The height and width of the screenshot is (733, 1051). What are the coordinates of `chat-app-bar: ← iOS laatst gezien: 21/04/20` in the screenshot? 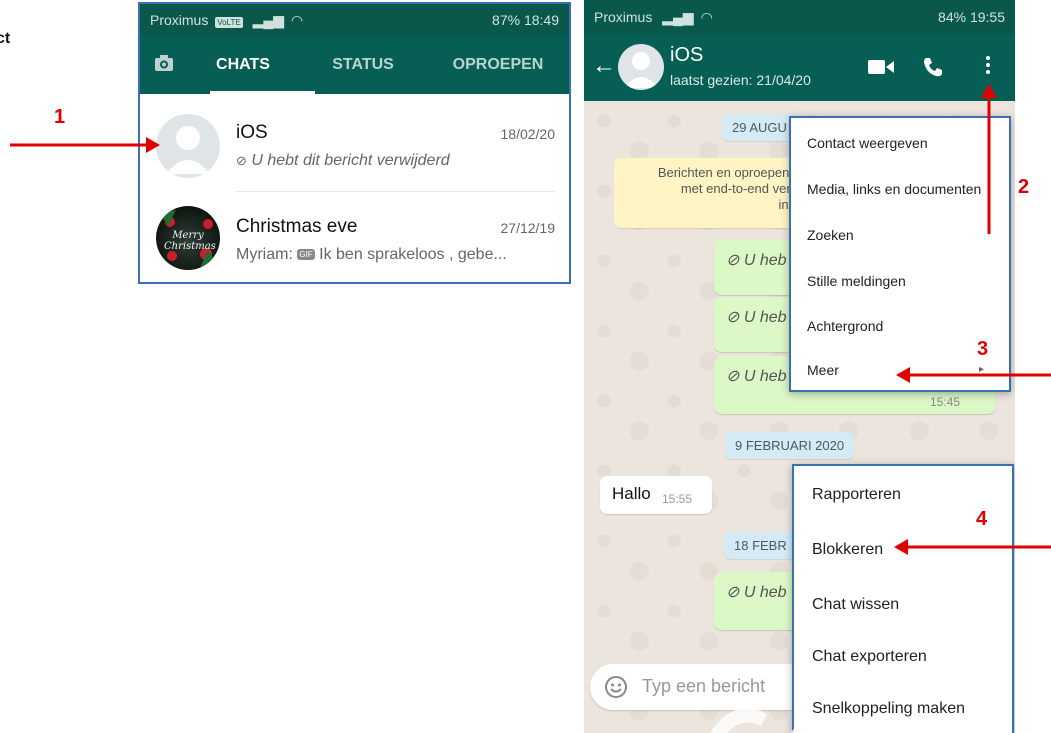 It's located at (799, 67).